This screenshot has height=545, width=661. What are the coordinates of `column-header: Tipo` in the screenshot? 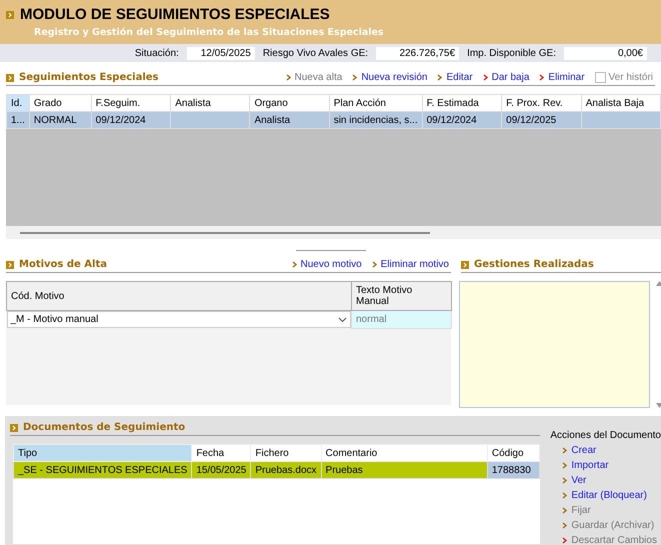 It's located at (103, 453).